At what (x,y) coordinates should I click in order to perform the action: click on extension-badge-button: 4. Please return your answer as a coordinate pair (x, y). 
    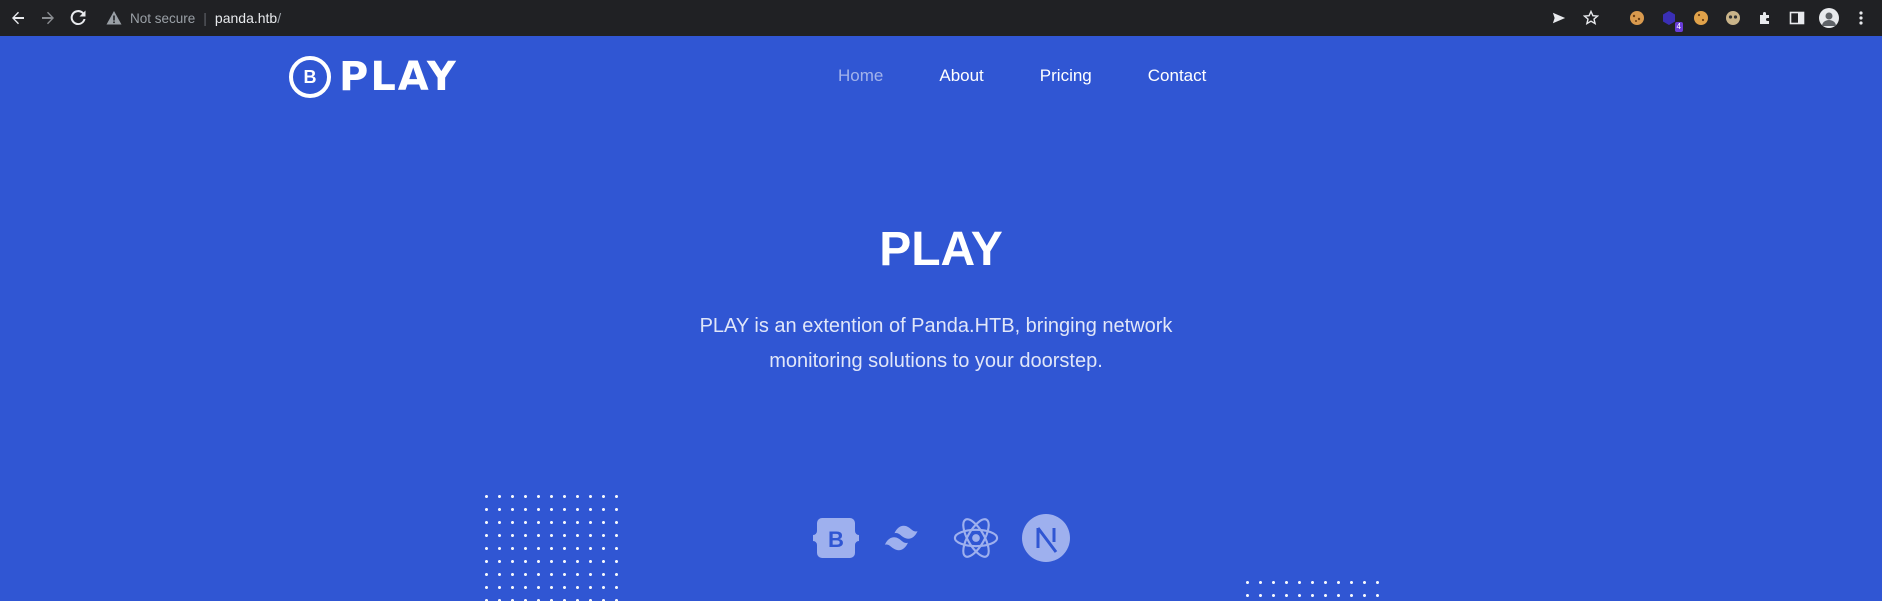
    Looking at the image, I should click on (1670, 19).